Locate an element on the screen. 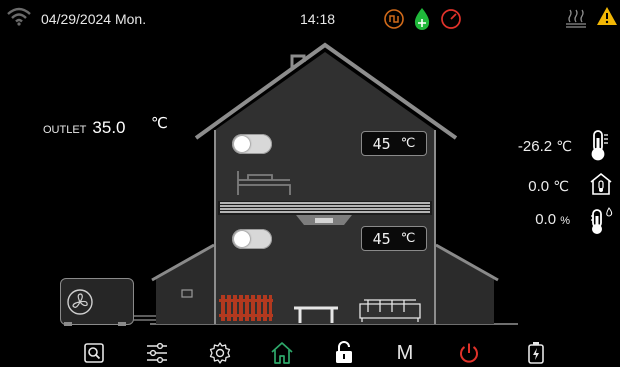 This screenshot has height=367, width=620. lower-setpoint-unit: ℃ is located at coordinates (408, 238).